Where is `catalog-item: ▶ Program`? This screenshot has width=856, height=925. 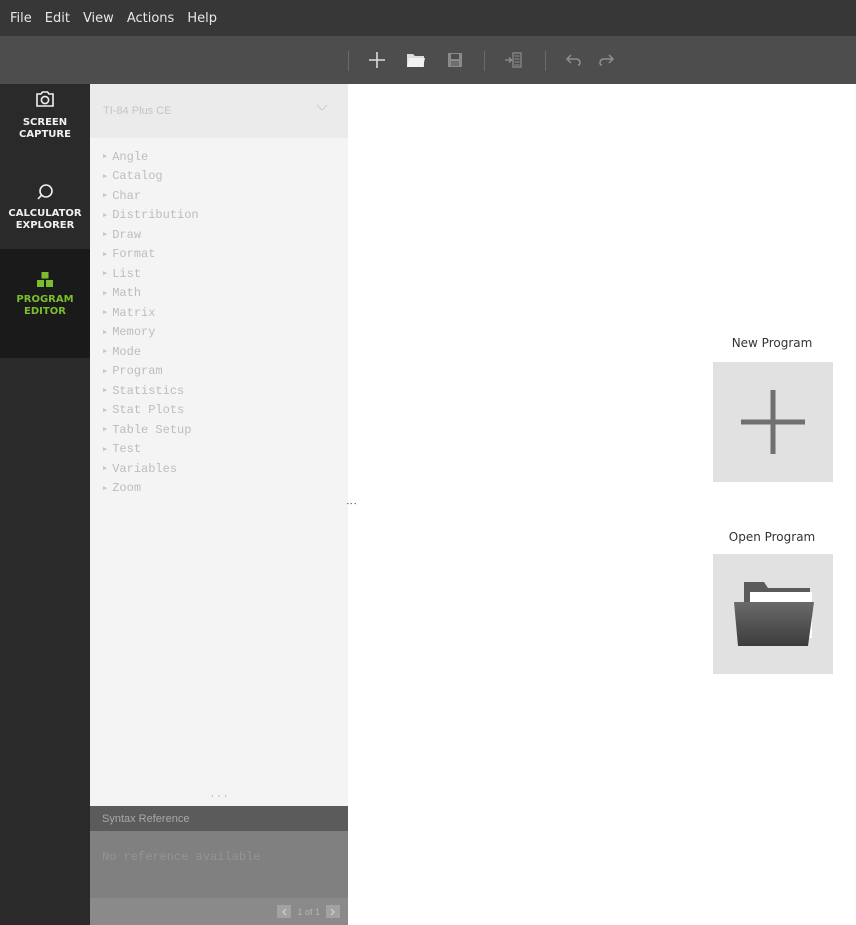 catalog-item: ▶ Program is located at coordinates (133, 372).